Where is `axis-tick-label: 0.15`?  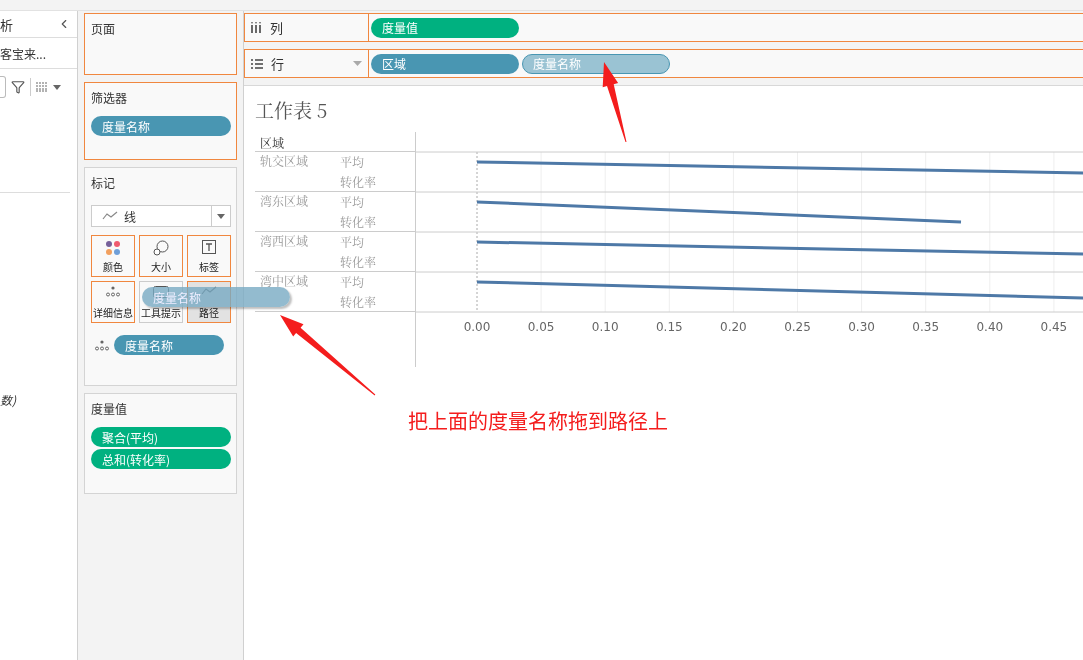
axis-tick-label: 0.15 is located at coordinates (669, 327).